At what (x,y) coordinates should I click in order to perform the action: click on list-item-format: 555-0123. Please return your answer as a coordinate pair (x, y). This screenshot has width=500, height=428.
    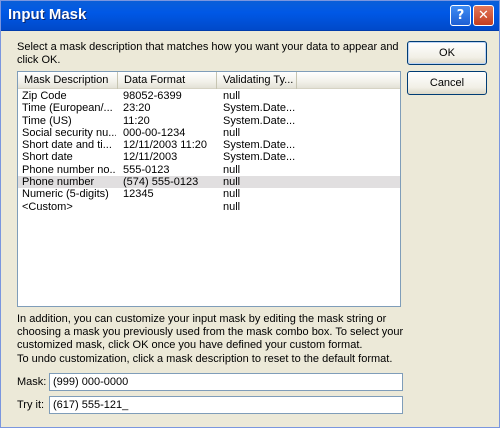
    Looking at the image, I should click on (146, 169).